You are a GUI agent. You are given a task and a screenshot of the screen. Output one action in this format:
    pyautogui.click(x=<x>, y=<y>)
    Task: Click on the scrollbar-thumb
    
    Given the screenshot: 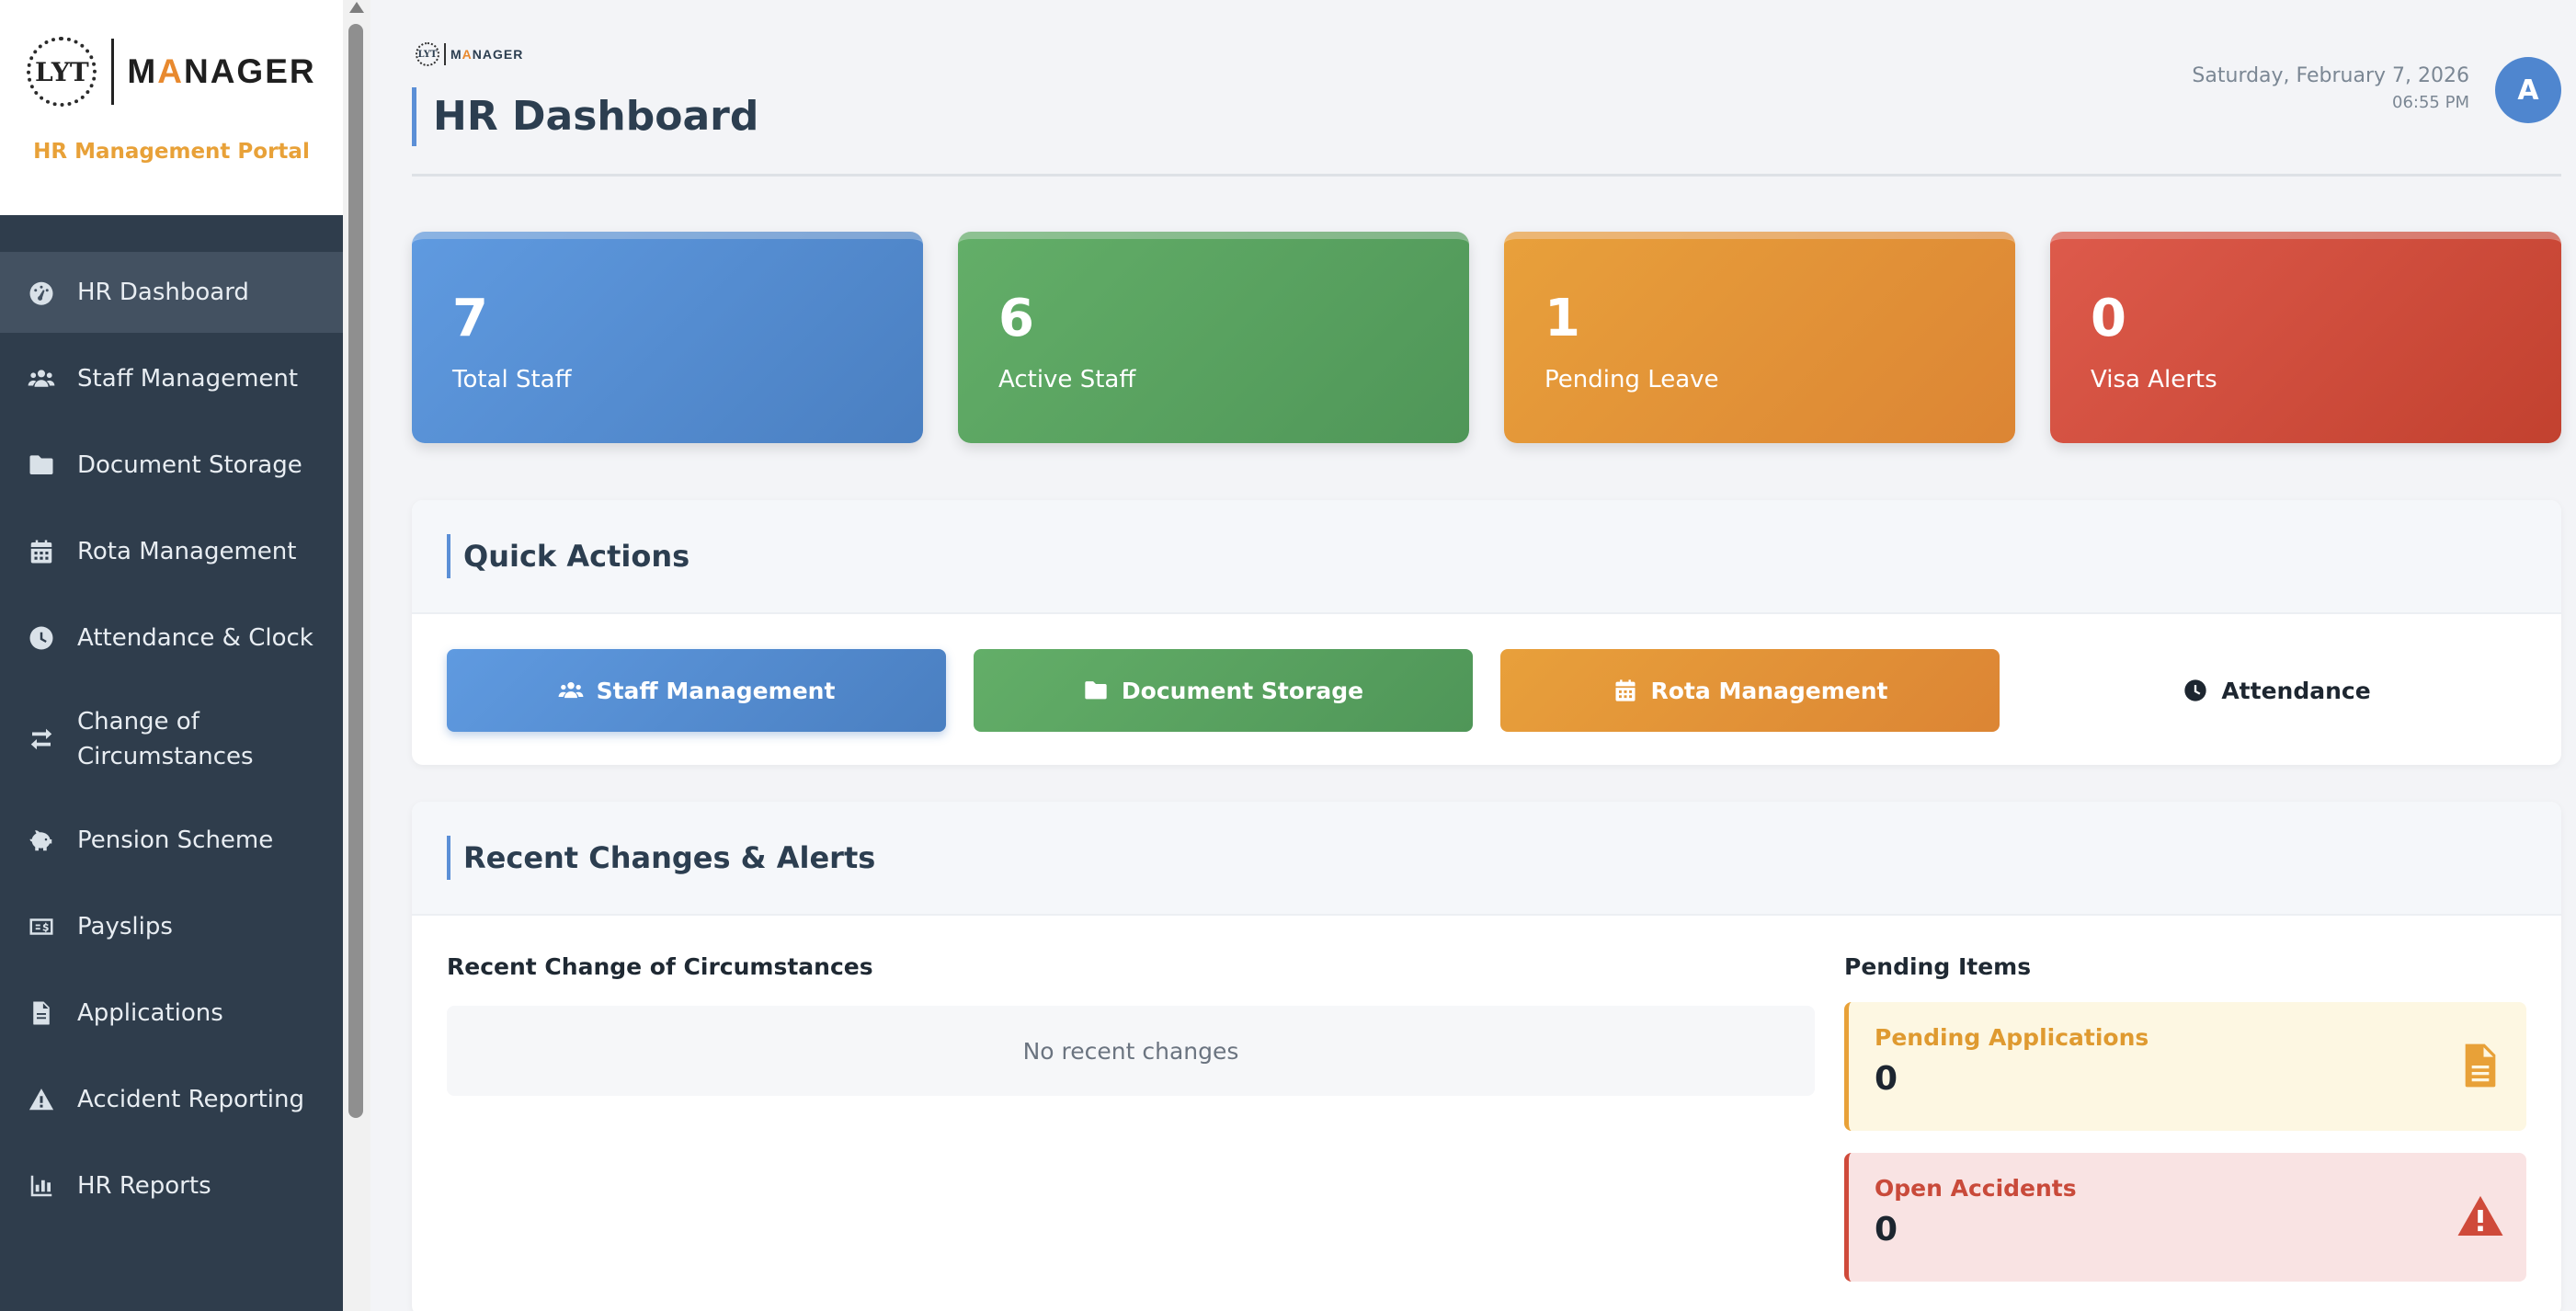 What is the action you would take?
    pyautogui.click(x=355, y=571)
    